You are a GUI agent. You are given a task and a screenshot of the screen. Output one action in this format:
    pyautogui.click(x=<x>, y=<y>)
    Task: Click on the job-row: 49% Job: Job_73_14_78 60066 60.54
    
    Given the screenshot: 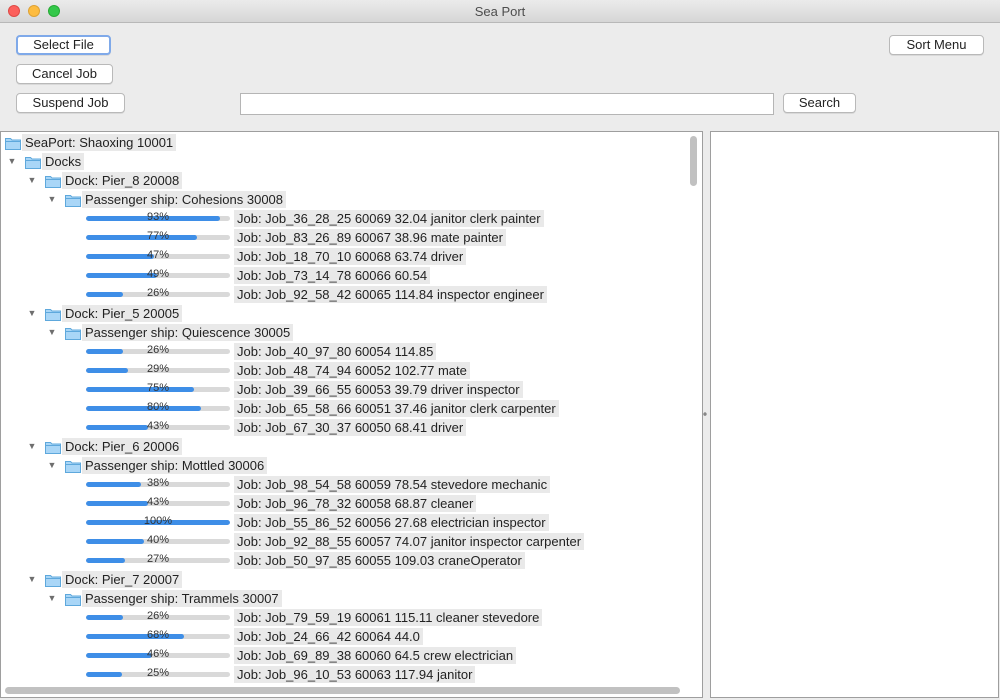 What is the action you would take?
    pyautogui.click(x=341, y=275)
    